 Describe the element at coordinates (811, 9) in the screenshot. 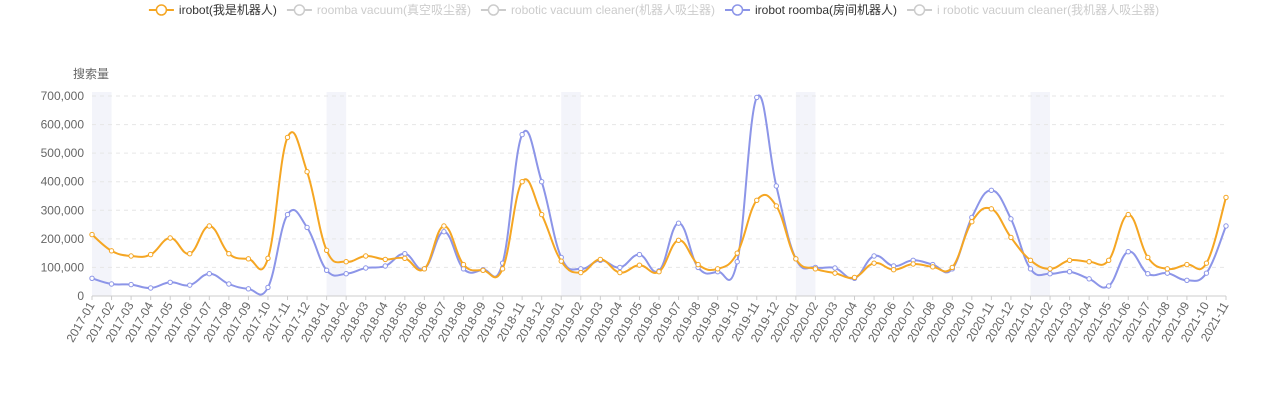

I see `legend-item: irobot roomba(房间机器人)` at that location.